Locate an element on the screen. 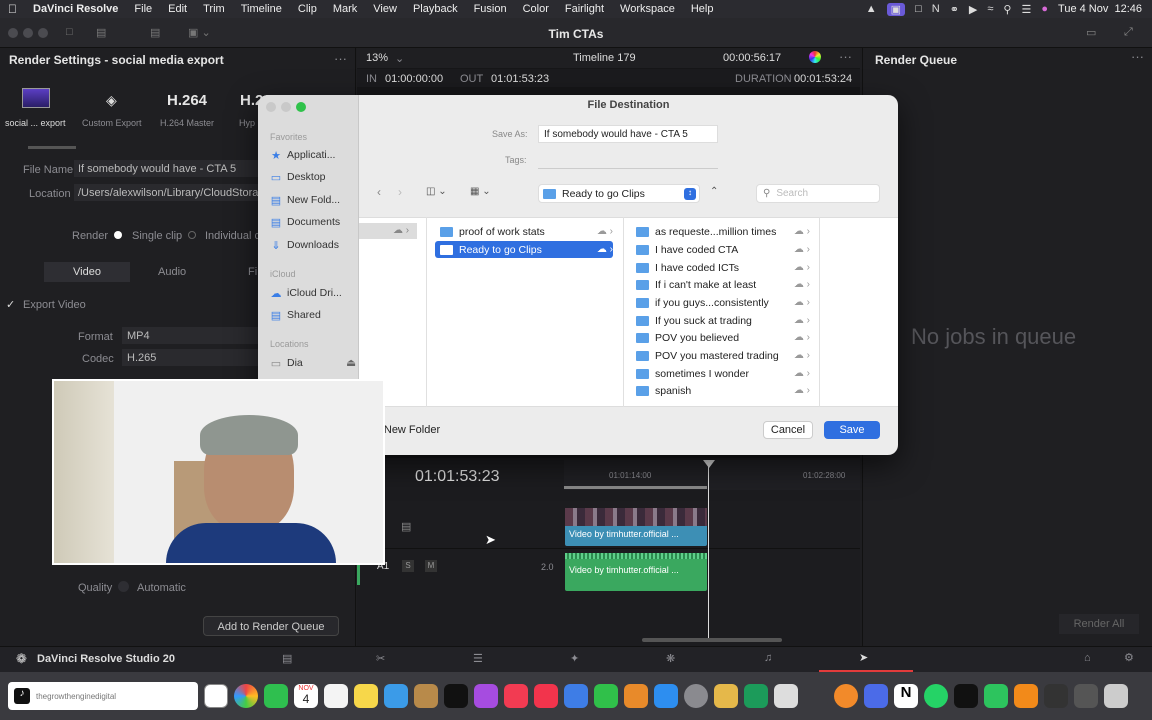 The height and width of the screenshot is (720, 1152). facetime-icon is located at coordinates (276, 696).